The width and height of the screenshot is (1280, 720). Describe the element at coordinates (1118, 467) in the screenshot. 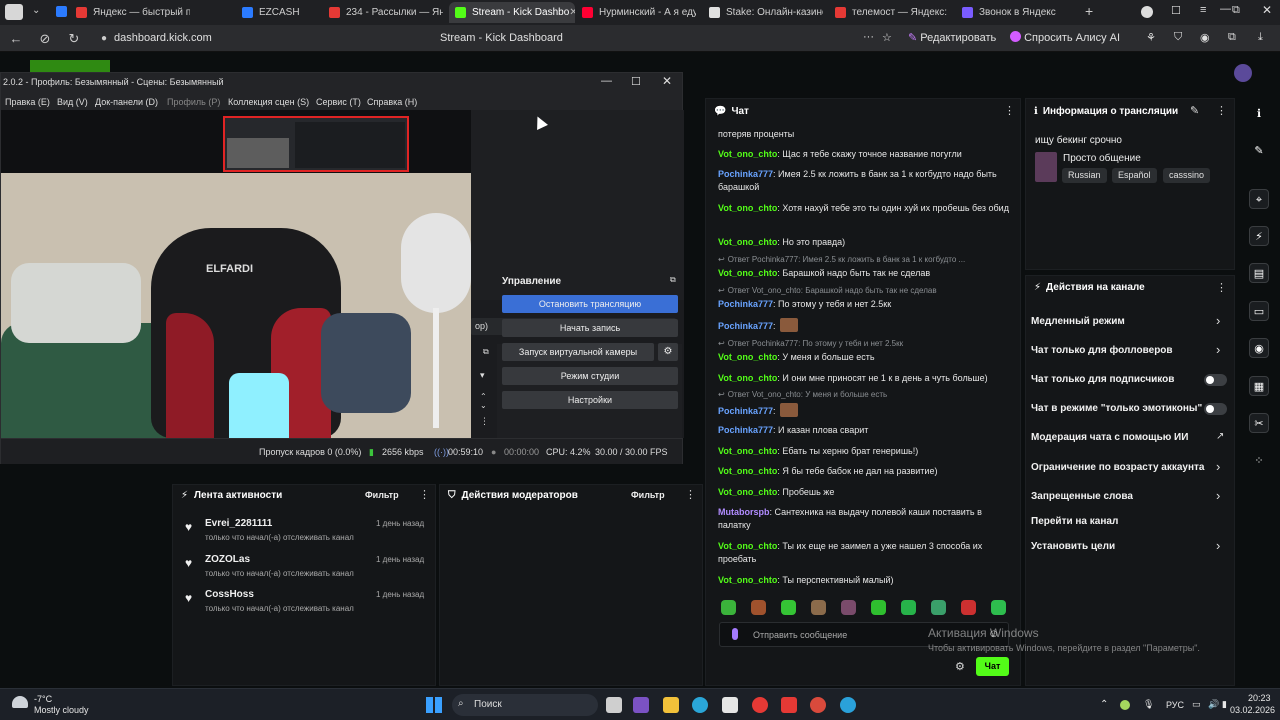

I see `channel-action-label: Ограничение по возрасту аккаунта` at that location.